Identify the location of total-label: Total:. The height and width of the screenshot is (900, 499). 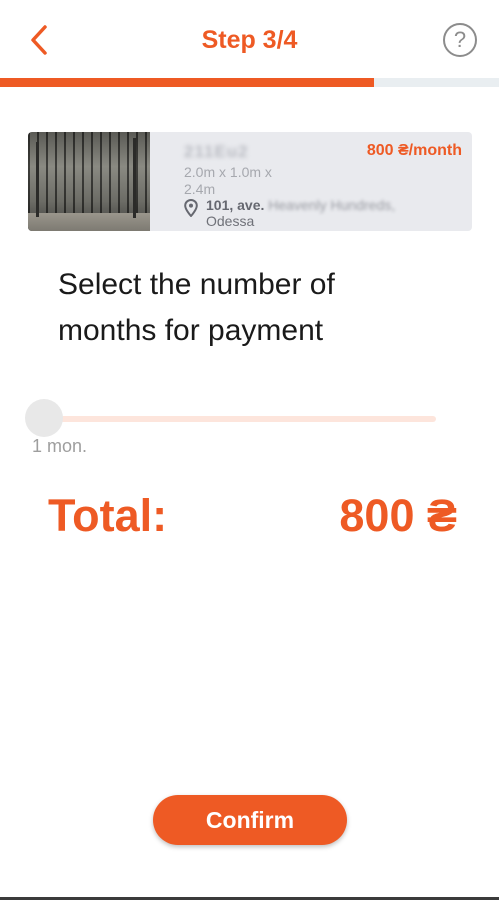
(108, 515).